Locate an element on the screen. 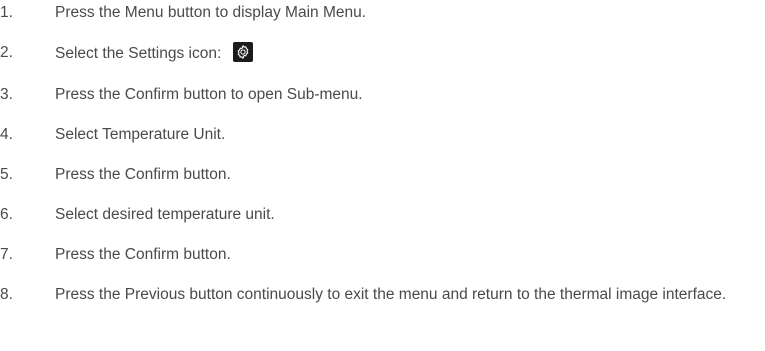  step-number: 8. is located at coordinates (6, 294).